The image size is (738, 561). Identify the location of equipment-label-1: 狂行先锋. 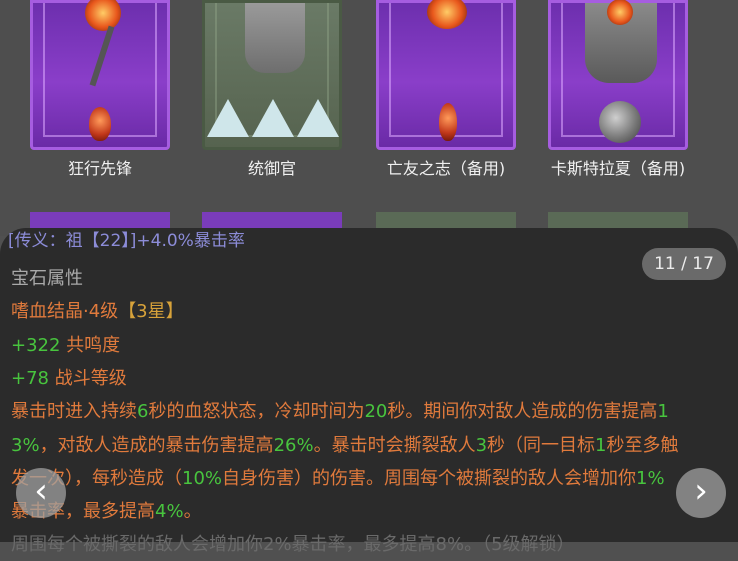
(99, 168).